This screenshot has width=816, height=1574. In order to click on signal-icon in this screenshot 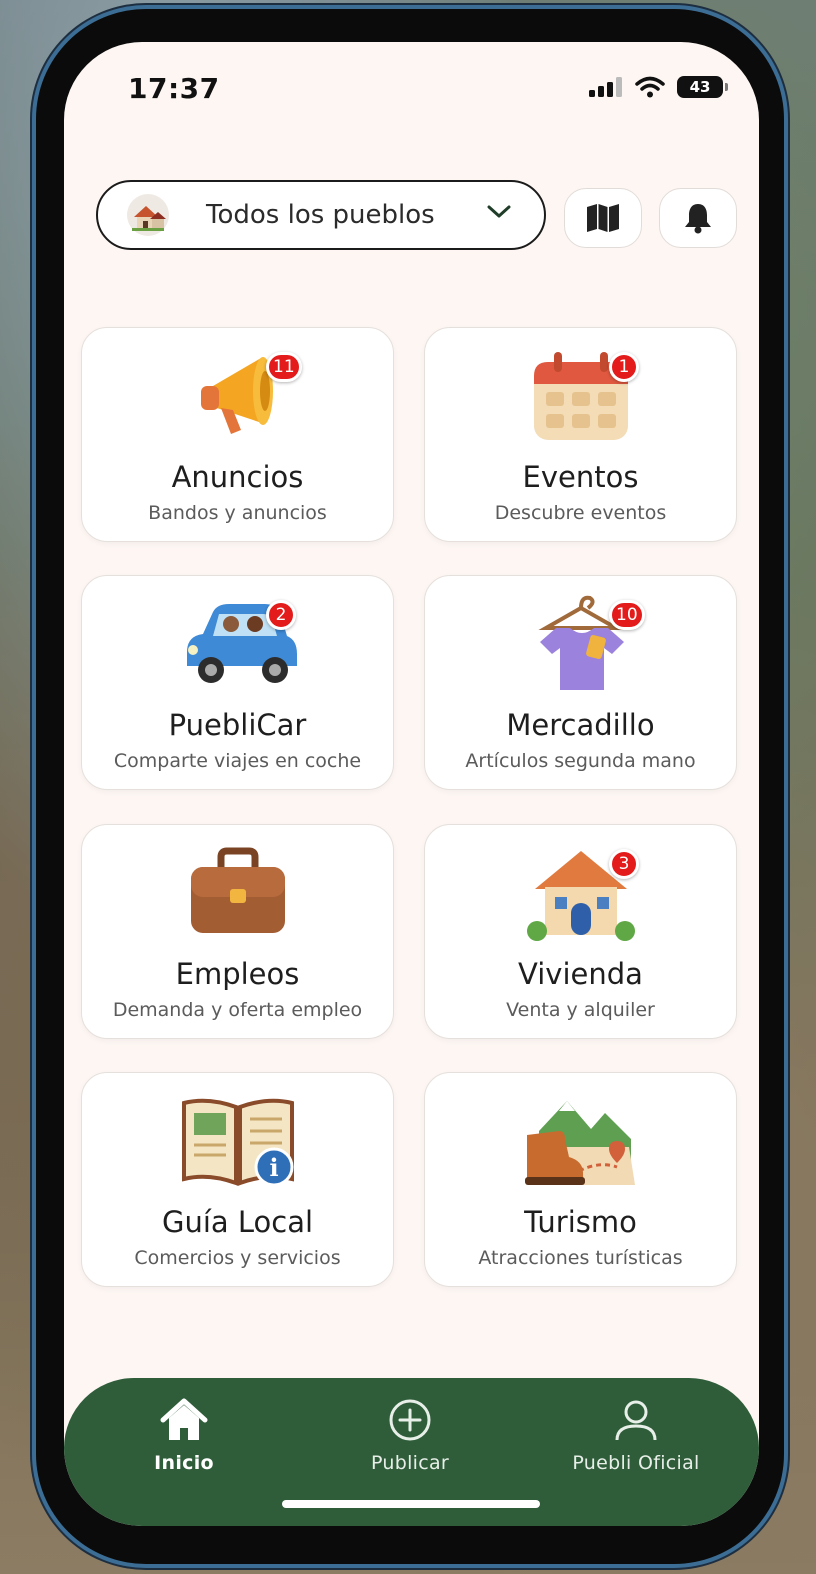, I will do `click(605, 87)`.